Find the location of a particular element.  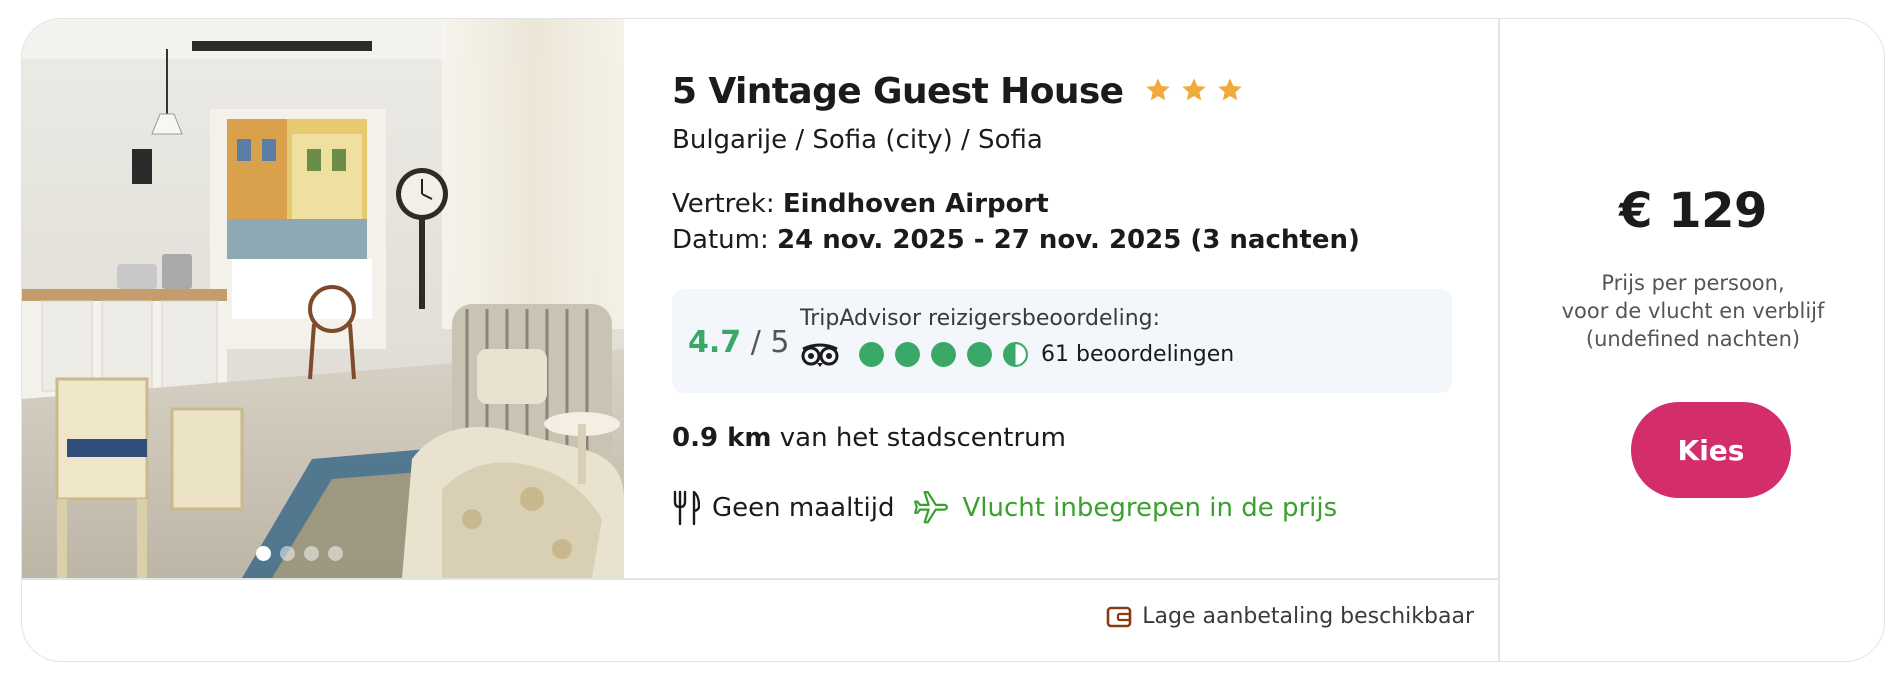

airplane-icon is located at coordinates (931, 507).